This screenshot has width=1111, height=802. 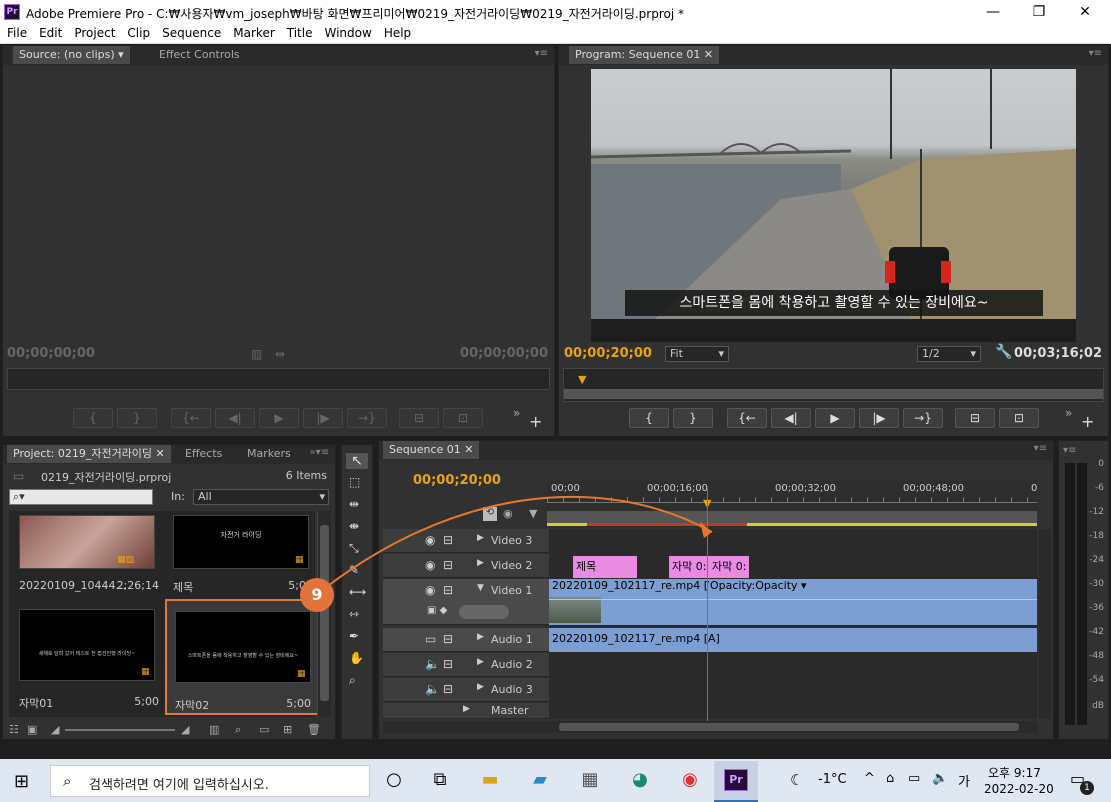 What do you see at coordinates (16, 32) in the screenshot?
I see `menu-file: File` at bounding box center [16, 32].